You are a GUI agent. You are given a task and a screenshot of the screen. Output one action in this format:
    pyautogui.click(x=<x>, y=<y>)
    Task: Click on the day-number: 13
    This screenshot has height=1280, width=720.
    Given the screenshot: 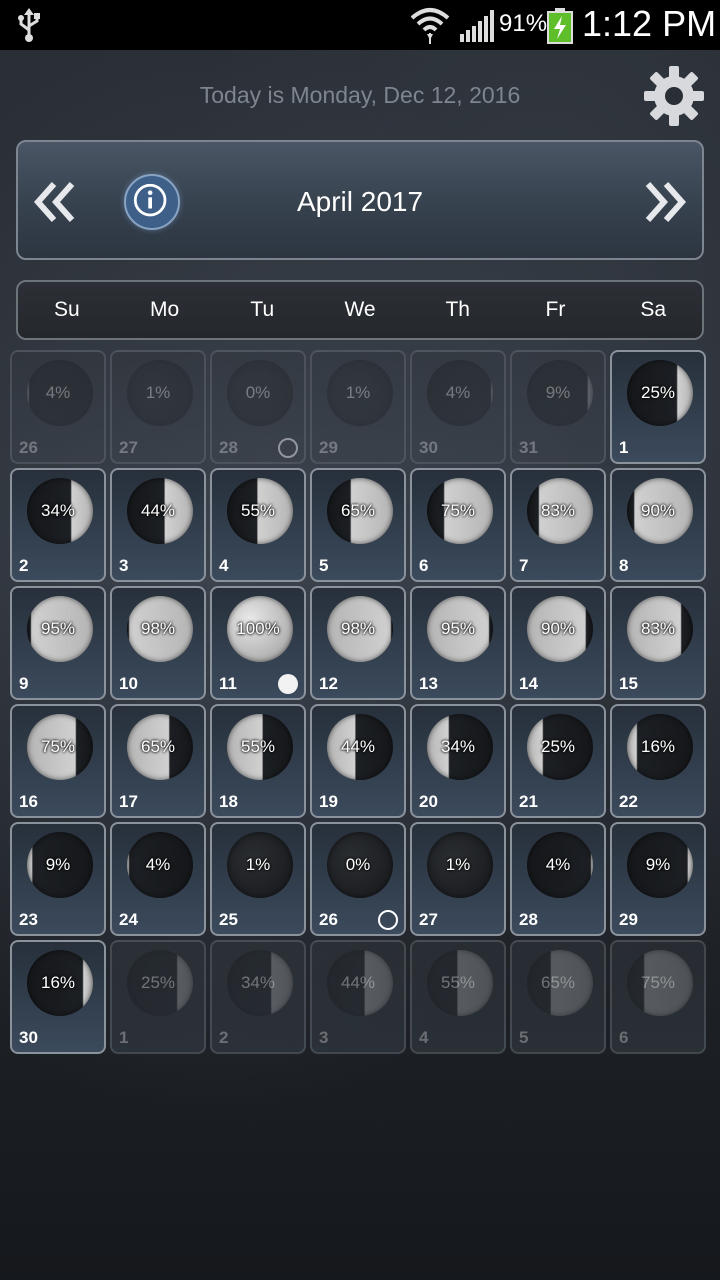 What is the action you would take?
    pyautogui.click(x=428, y=683)
    